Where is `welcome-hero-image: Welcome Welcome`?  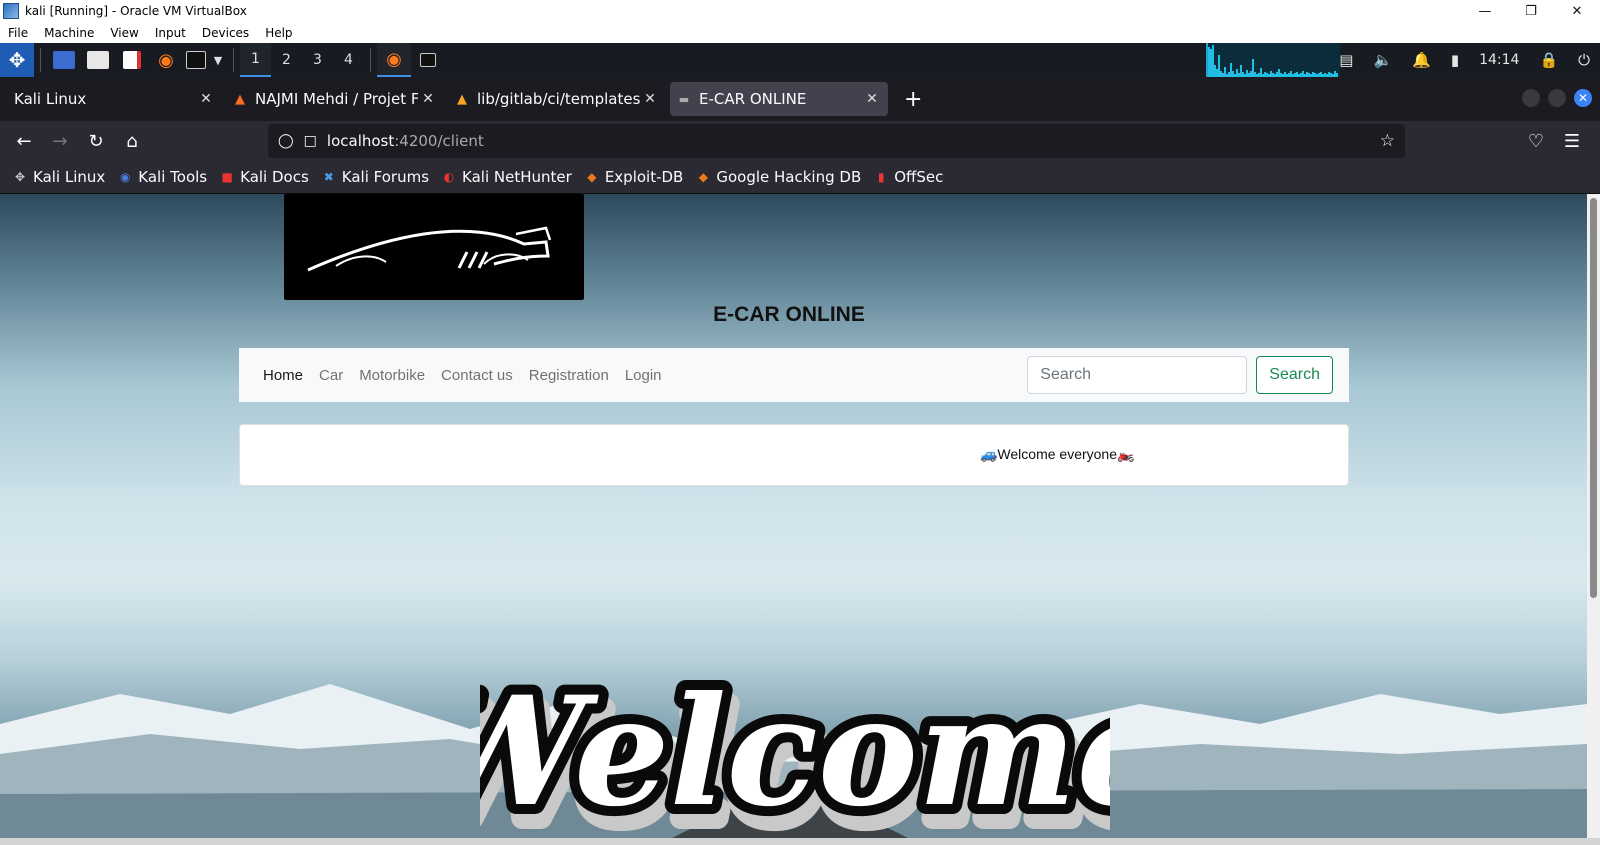 welcome-hero-image: Welcome Welcome is located at coordinates (795, 746).